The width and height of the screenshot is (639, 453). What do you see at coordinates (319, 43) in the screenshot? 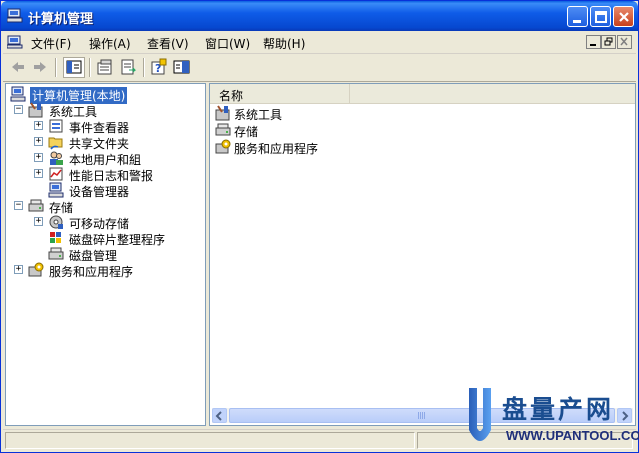
I see `menu-bar: 文件(F) 操作(A) 查看(V) 窗口(W) 帮助(H)` at bounding box center [319, 43].